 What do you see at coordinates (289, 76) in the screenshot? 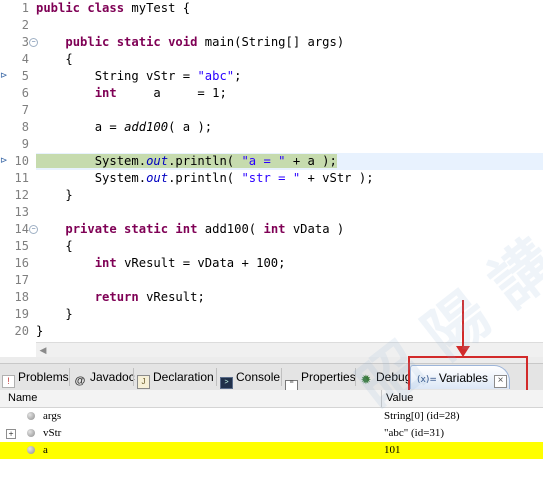
I see `code-line: String vStr = "abc";` at bounding box center [289, 76].